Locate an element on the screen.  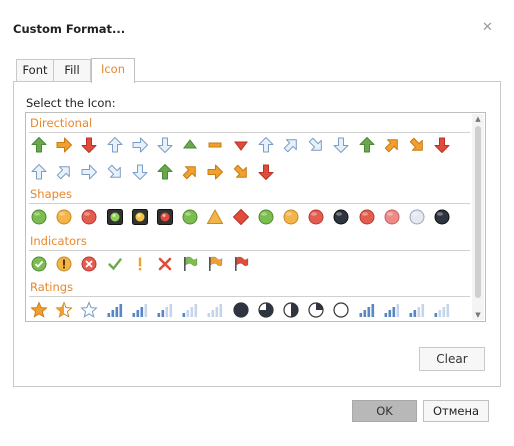
circle-full-icon is located at coordinates (241, 310).